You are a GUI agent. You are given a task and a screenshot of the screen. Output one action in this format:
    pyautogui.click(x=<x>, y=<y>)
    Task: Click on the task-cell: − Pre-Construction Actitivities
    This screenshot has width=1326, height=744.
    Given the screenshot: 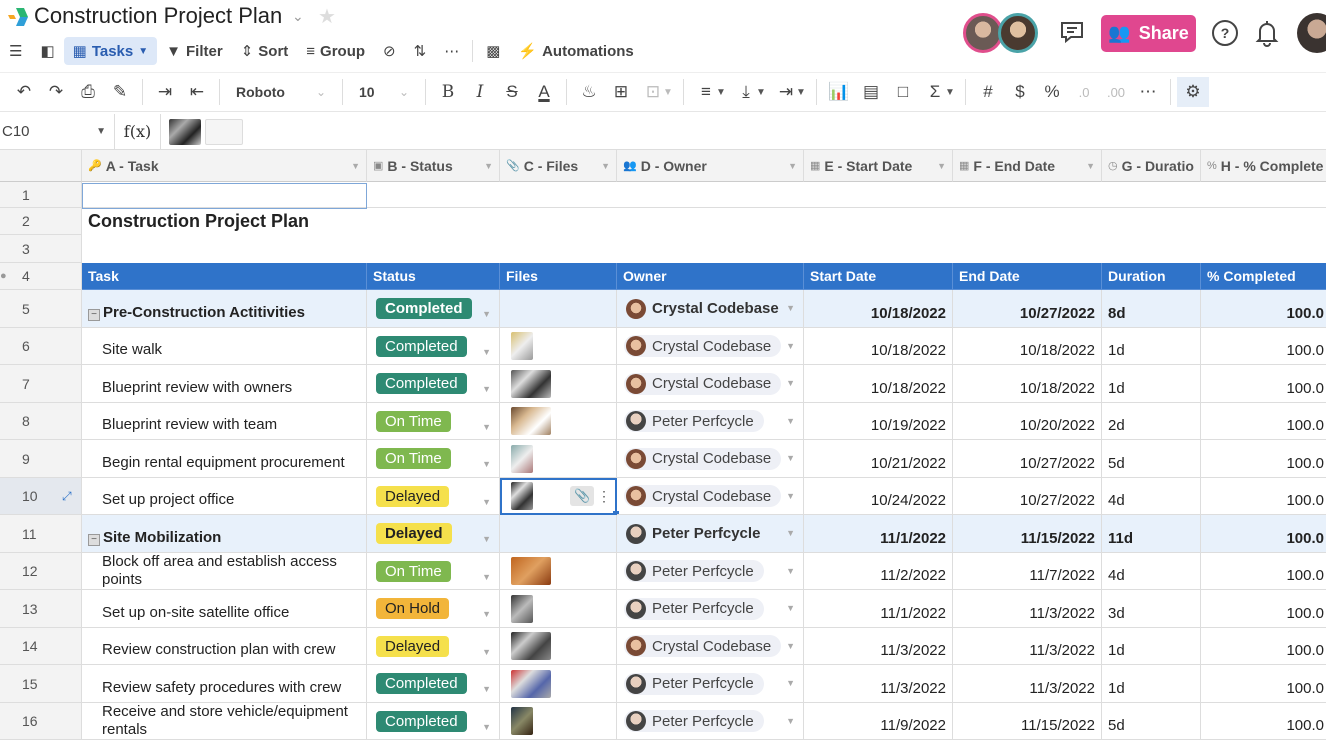 What is the action you would take?
    pyautogui.click(x=224, y=309)
    